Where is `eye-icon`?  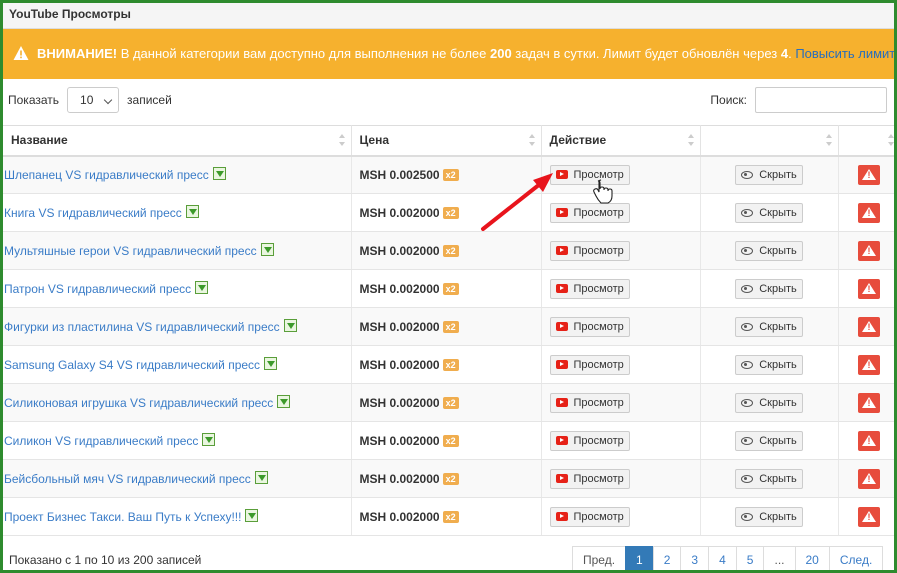 eye-icon is located at coordinates (747, 478).